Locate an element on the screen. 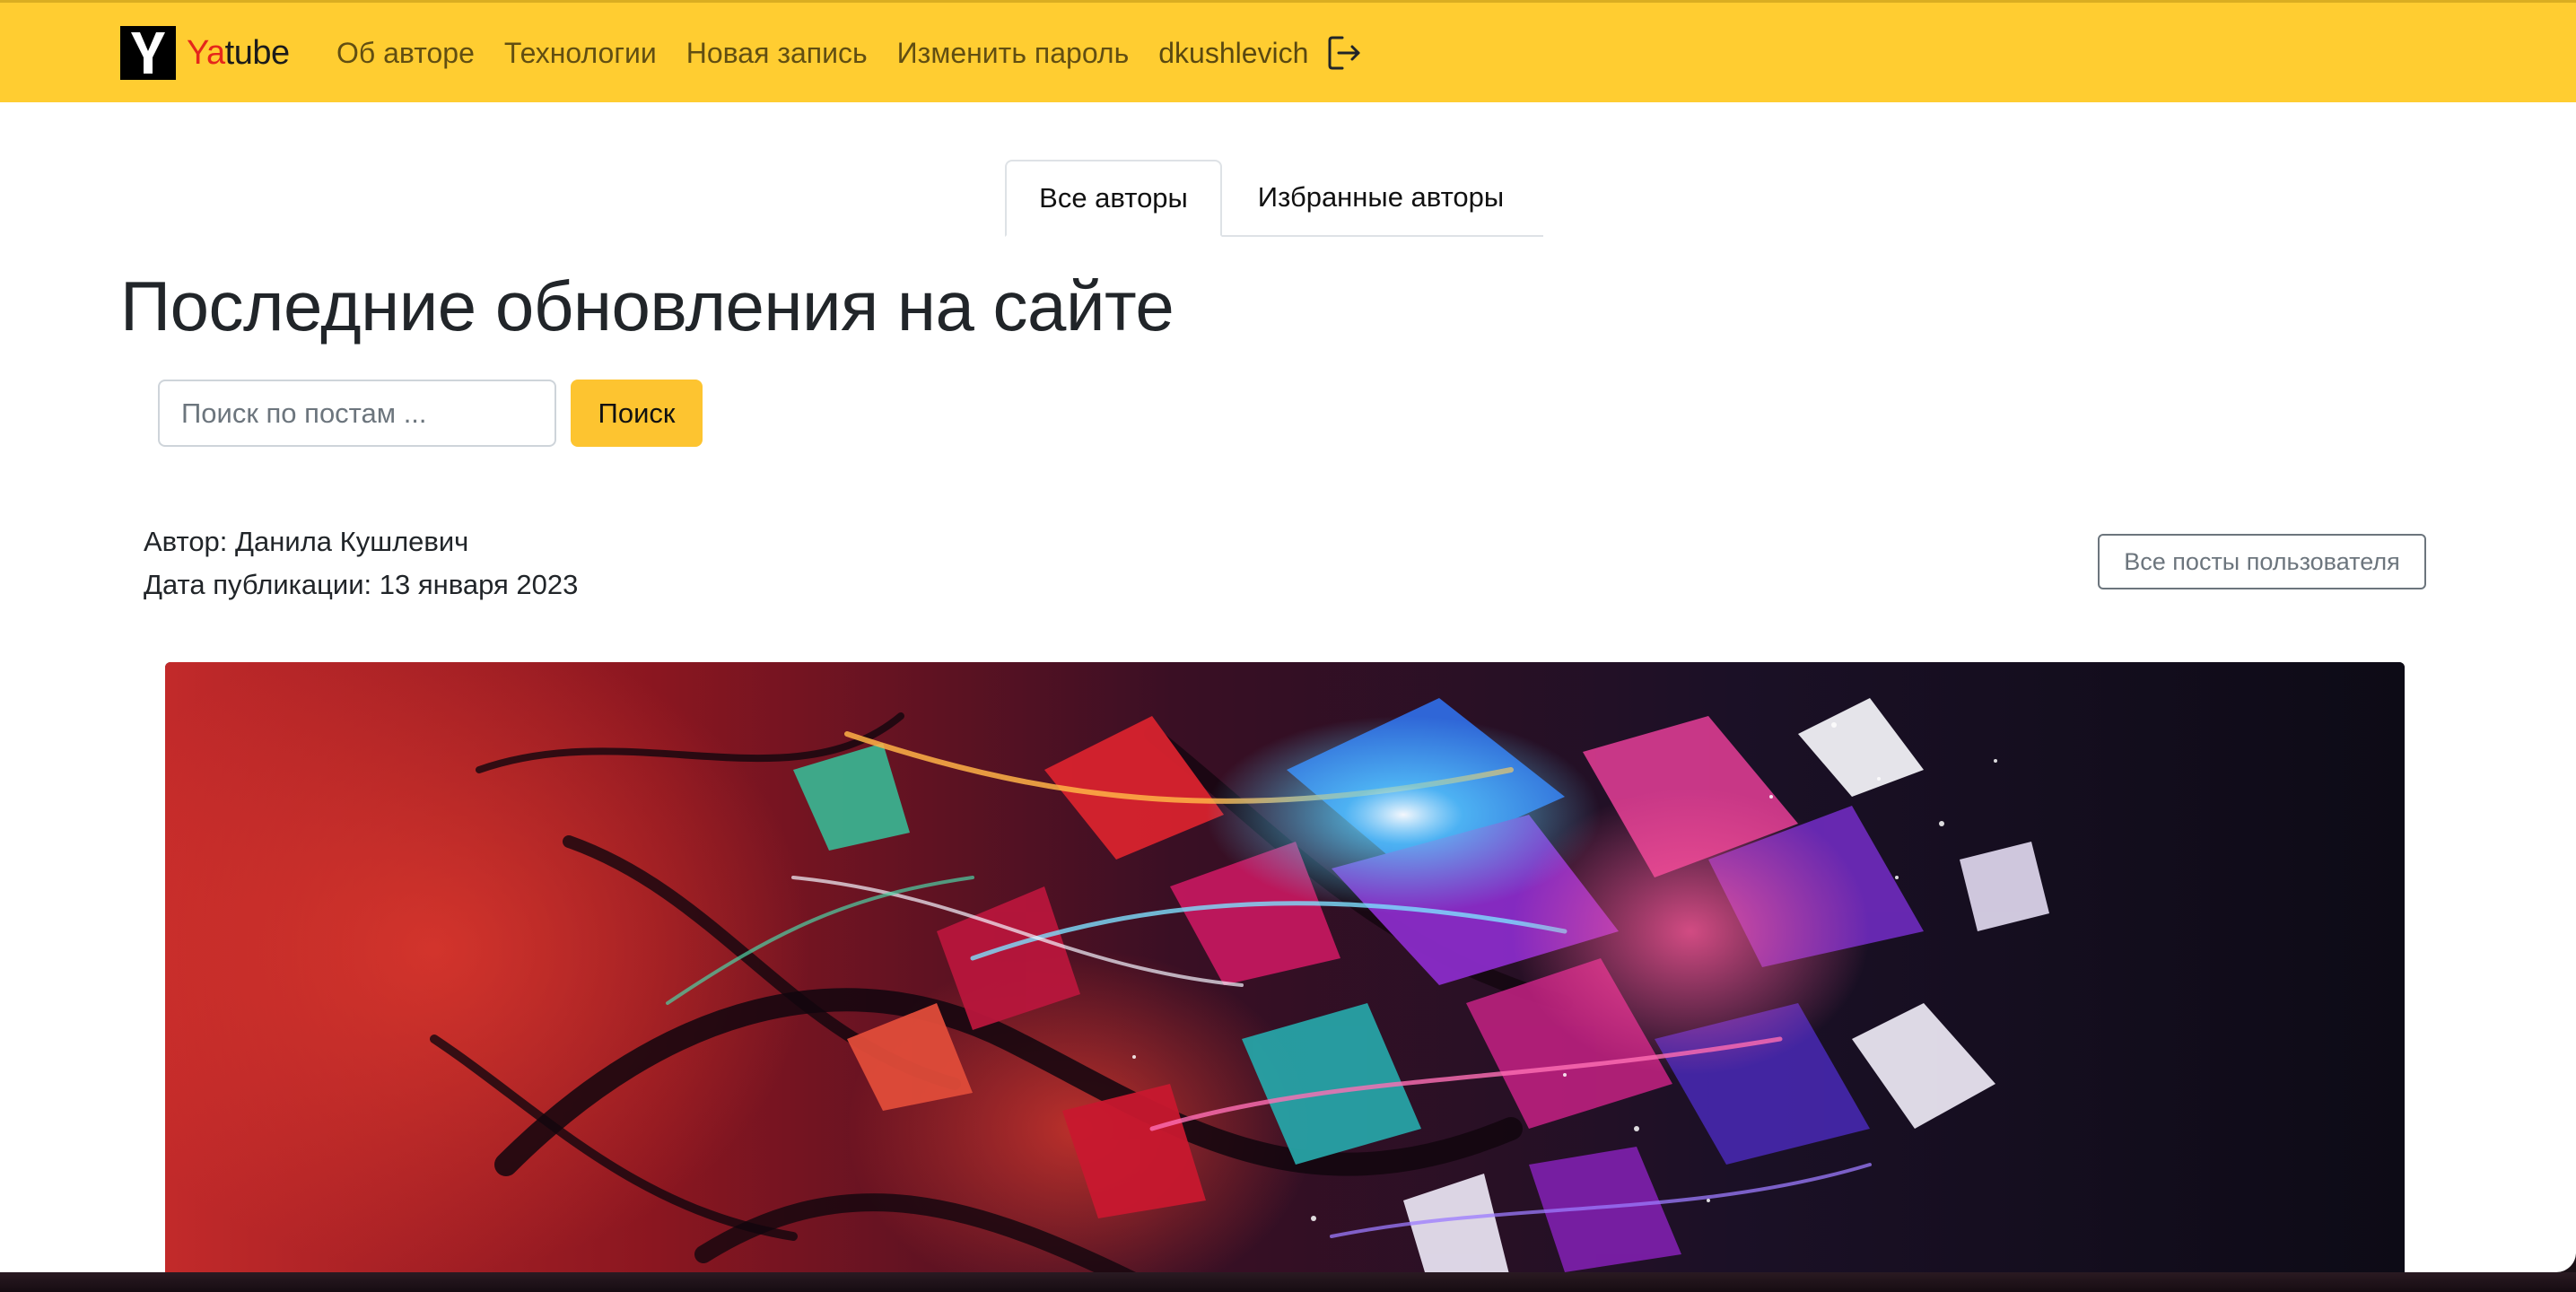  post-author: Автор: Данила Кушлевич is located at coordinates (306, 541).